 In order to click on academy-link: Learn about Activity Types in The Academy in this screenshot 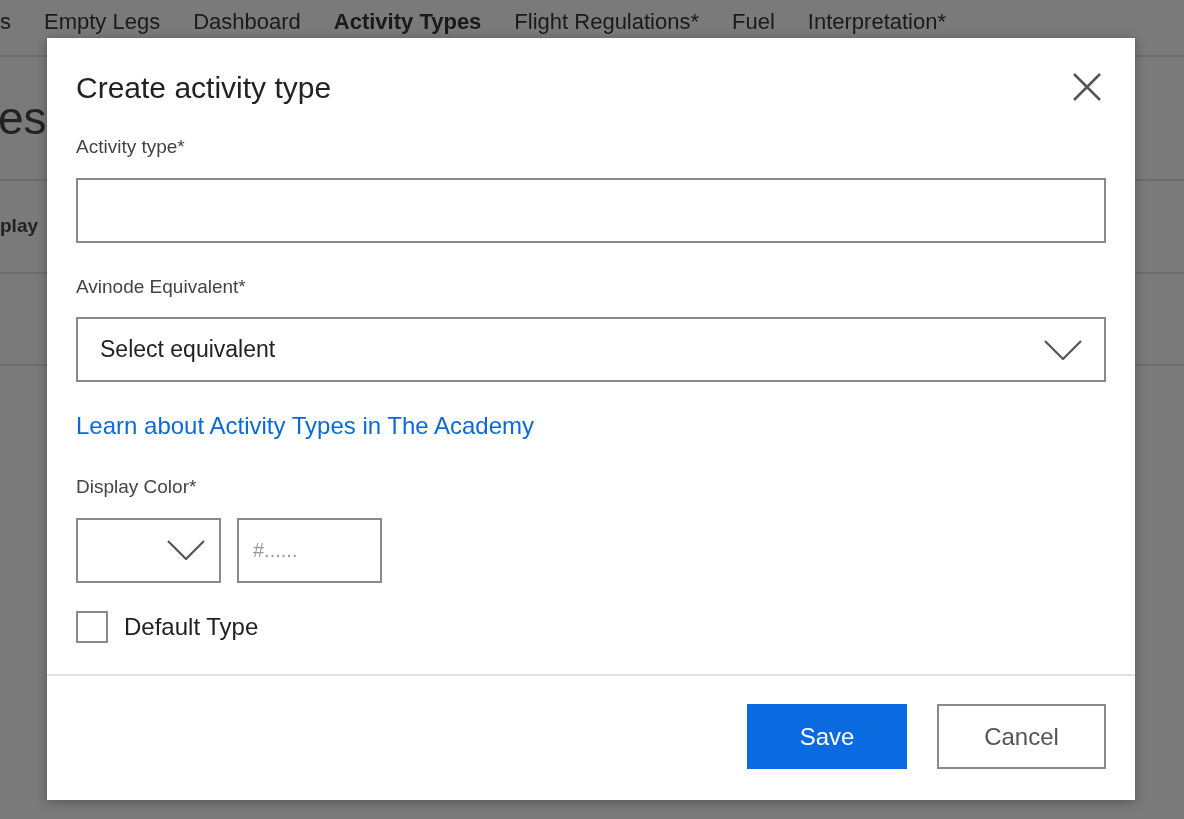, I will do `click(305, 425)`.